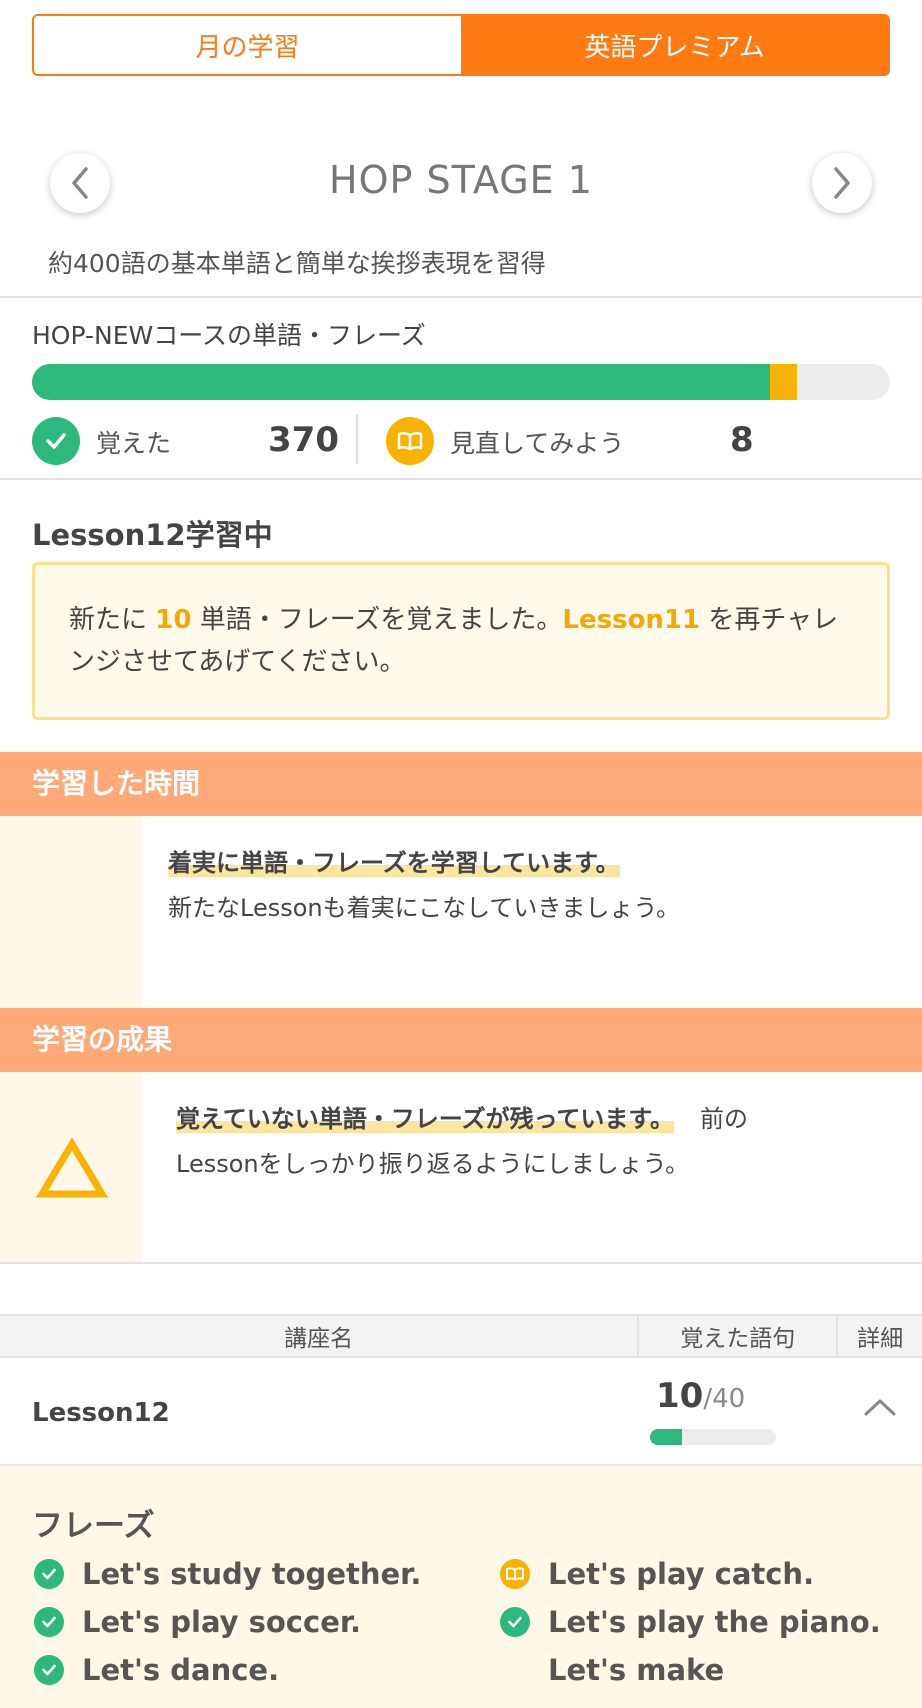  Describe the element at coordinates (461, 180) in the screenshot. I see `stage-title: HOP STAGE 1` at that location.